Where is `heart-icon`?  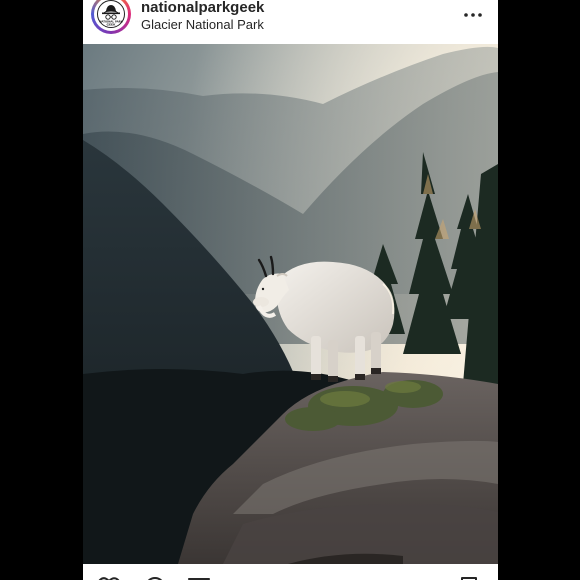 heart-icon is located at coordinates (109, 578).